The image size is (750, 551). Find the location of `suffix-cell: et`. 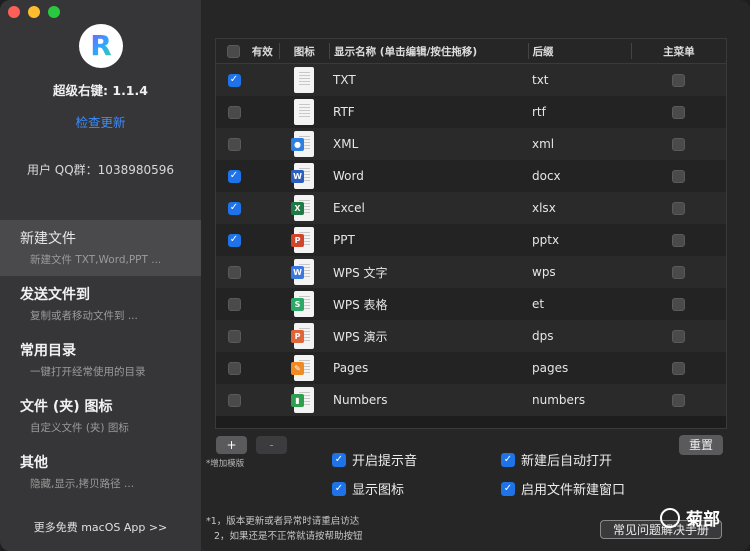

suffix-cell: et is located at coordinates (579, 304).